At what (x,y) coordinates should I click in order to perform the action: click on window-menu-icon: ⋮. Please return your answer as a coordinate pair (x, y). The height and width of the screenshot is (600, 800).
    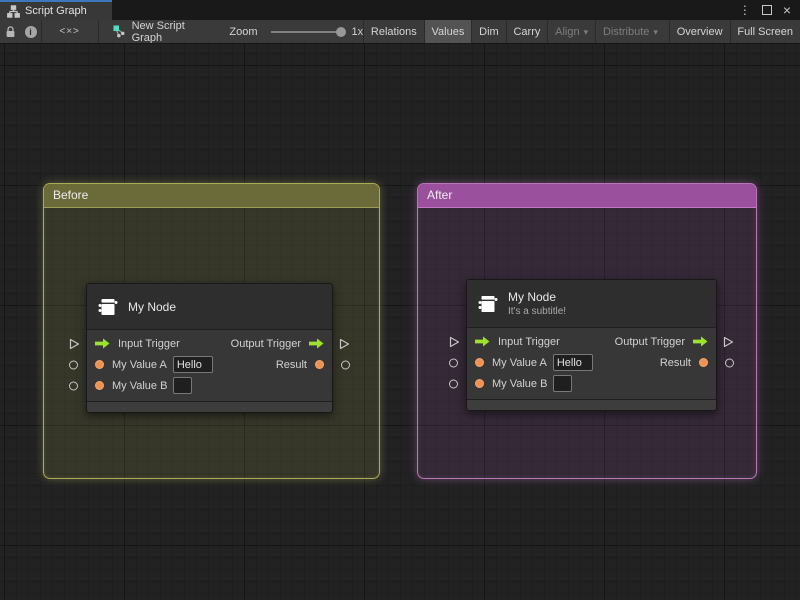
    Looking at the image, I should click on (745, 10).